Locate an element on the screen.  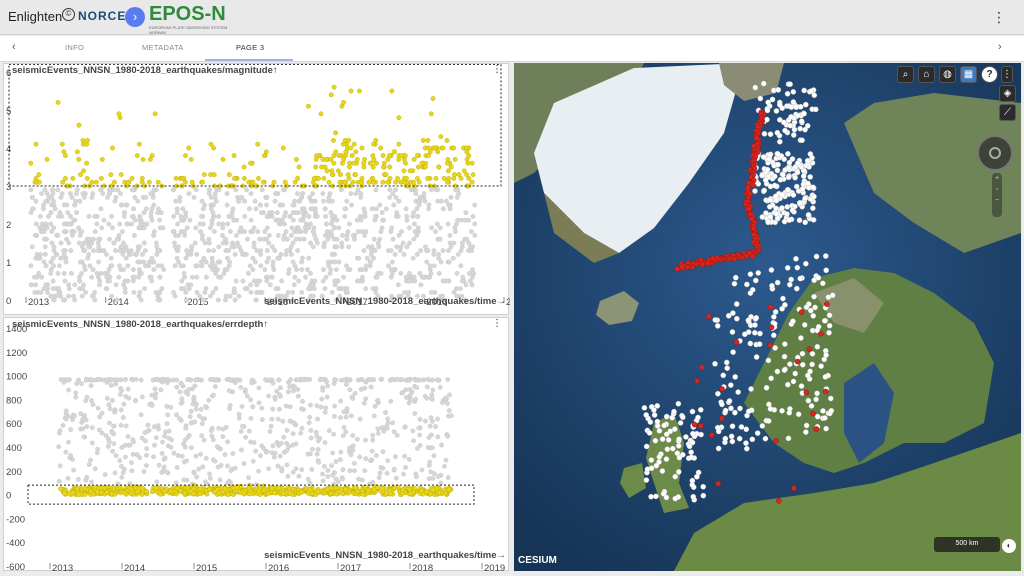
compass-center-icon is located at coordinates (995, 153).